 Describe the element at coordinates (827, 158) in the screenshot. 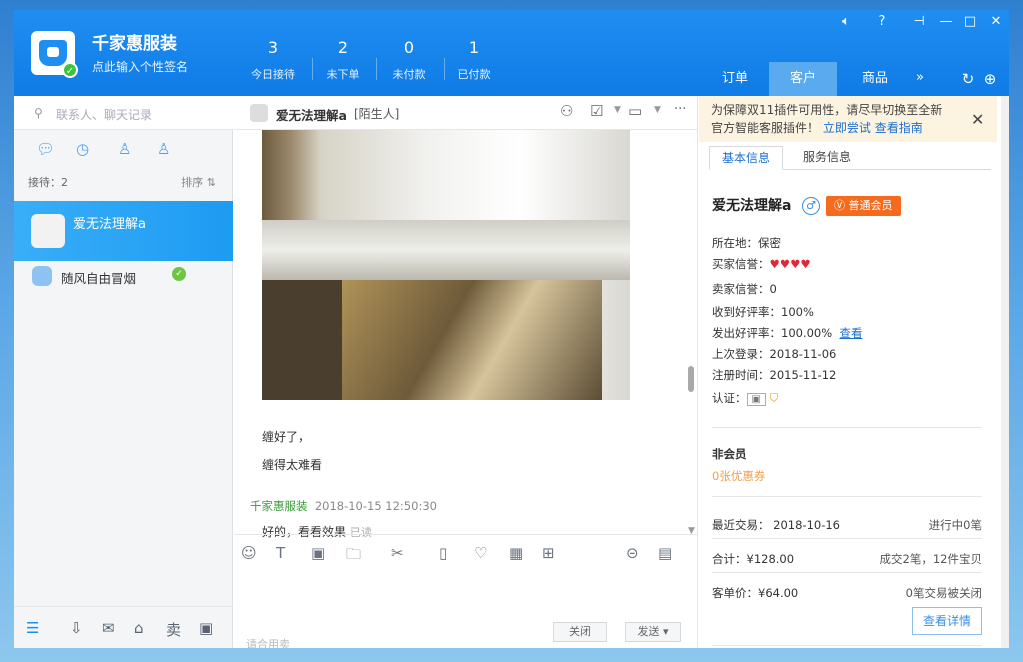

I see `tab-service-info: 服务信息` at that location.